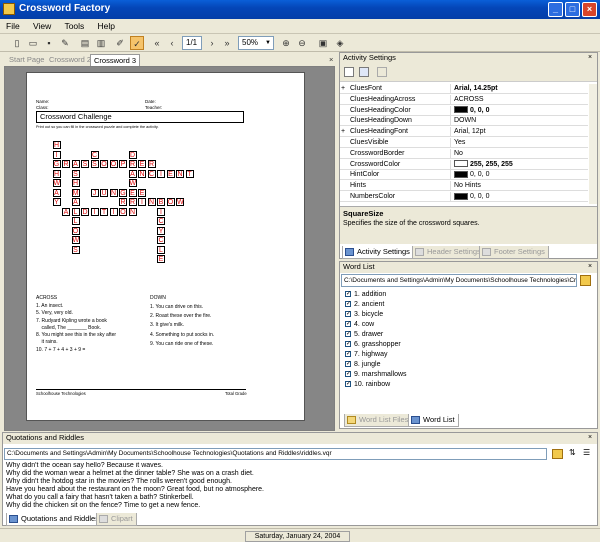  I want to click on zoom-select: 50% ▼, so click(256, 43).